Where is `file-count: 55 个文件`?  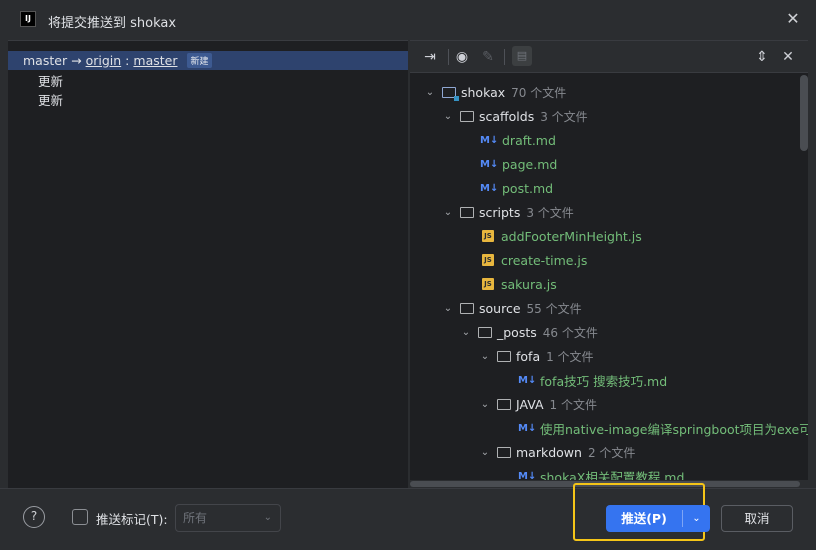
file-count: 55 个文件 is located at coordinates (554, 308).